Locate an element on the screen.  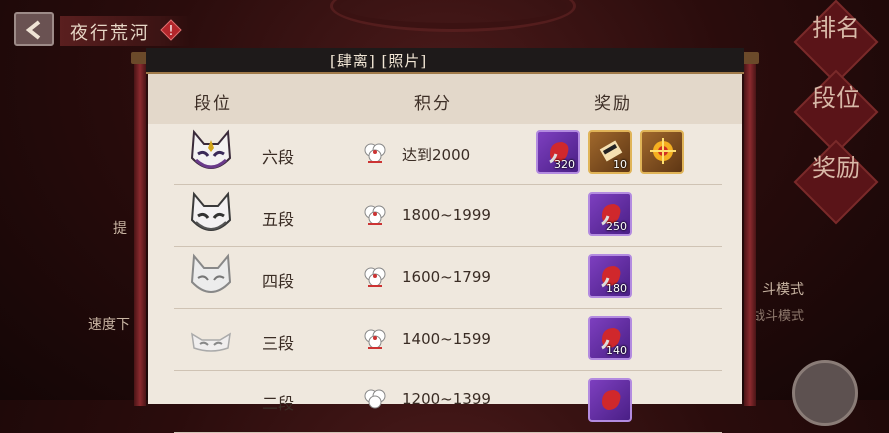
reward-item: 10 is located at coordinates (610, 152).